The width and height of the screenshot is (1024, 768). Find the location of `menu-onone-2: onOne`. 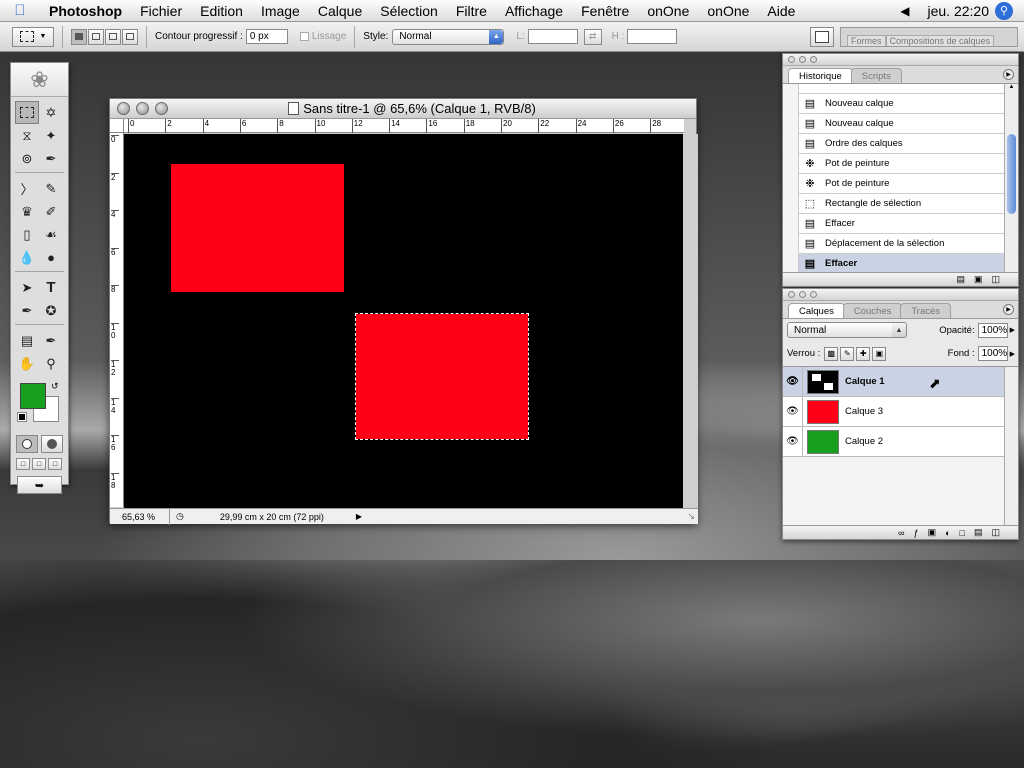

menu-onone-2: onOne is located at coordinates (728, 11).